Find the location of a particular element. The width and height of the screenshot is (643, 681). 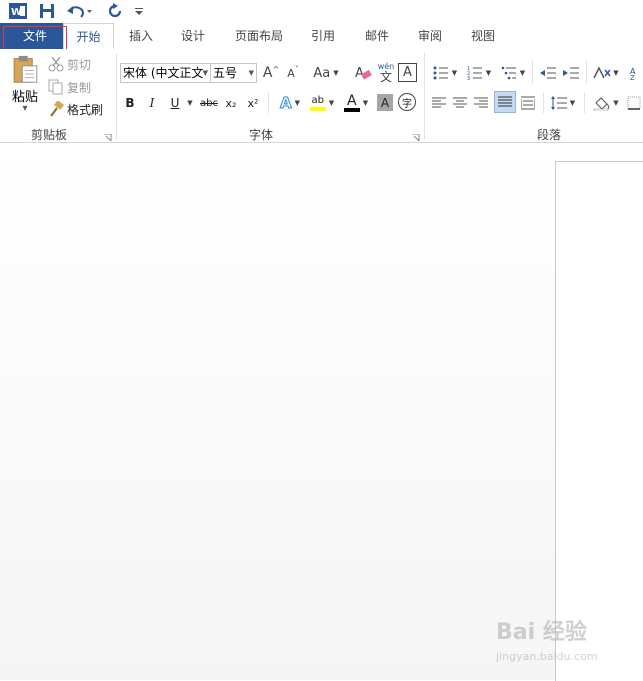

align-center-button is located at coordinates (460, 103).